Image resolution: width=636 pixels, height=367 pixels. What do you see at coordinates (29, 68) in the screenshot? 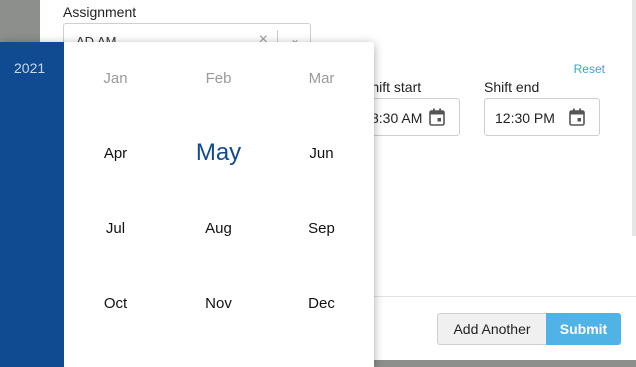
I see `year-label: 2021` at bounding box center [29, 68].